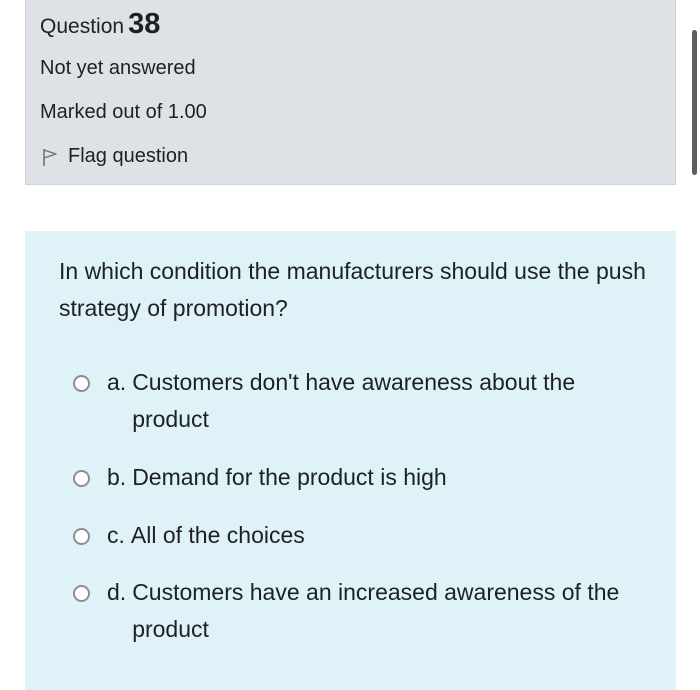 The width and height of the screenshot is (700, 690). Describe the element at coordinates (117, 477) in the screenshot. I see `answer-letter: b.` at that location.